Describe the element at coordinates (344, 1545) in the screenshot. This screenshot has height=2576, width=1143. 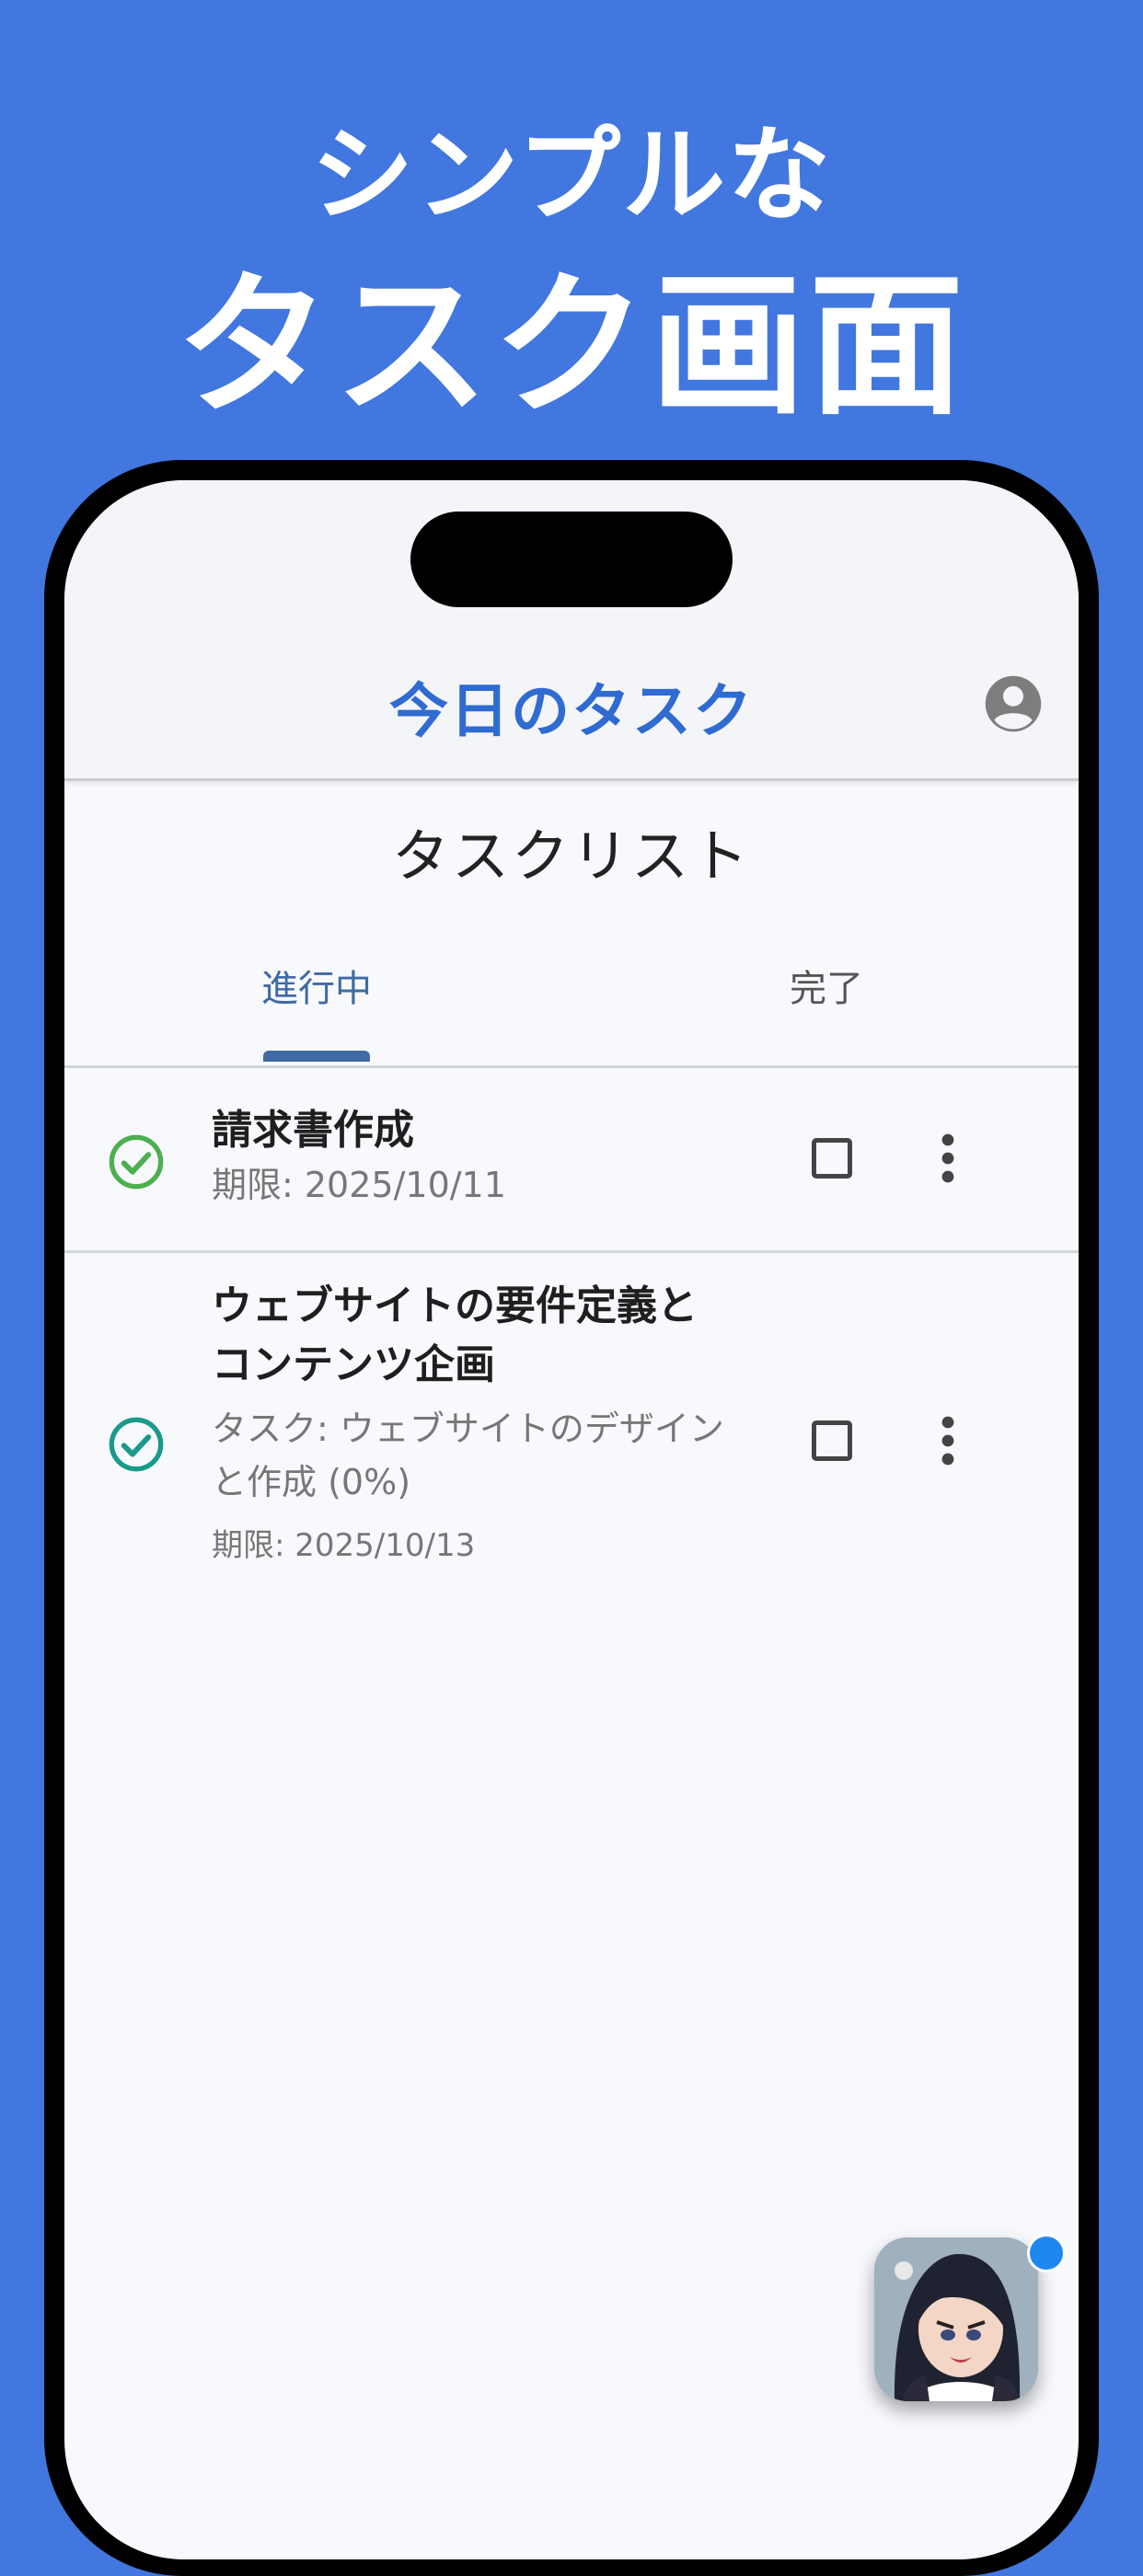
I see `task-due-date: 期限: 2025/10/13` at that location.